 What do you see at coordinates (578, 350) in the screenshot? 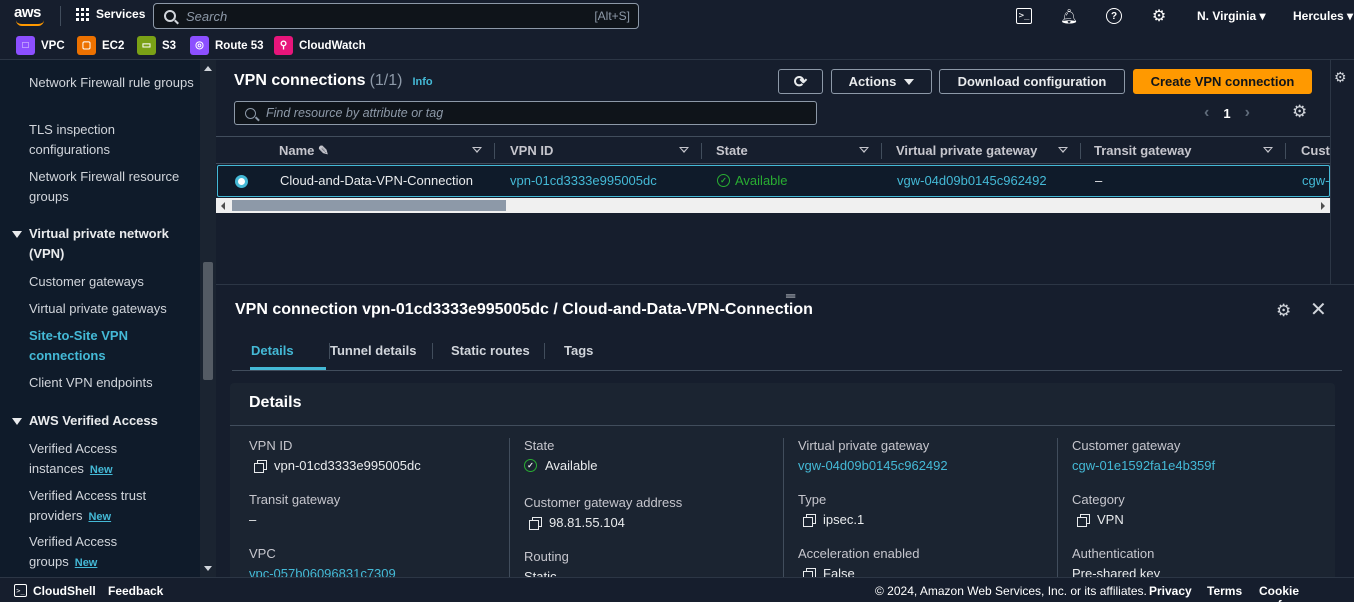
I see `tab-tags: Tags` at bounding box center [578, 350].